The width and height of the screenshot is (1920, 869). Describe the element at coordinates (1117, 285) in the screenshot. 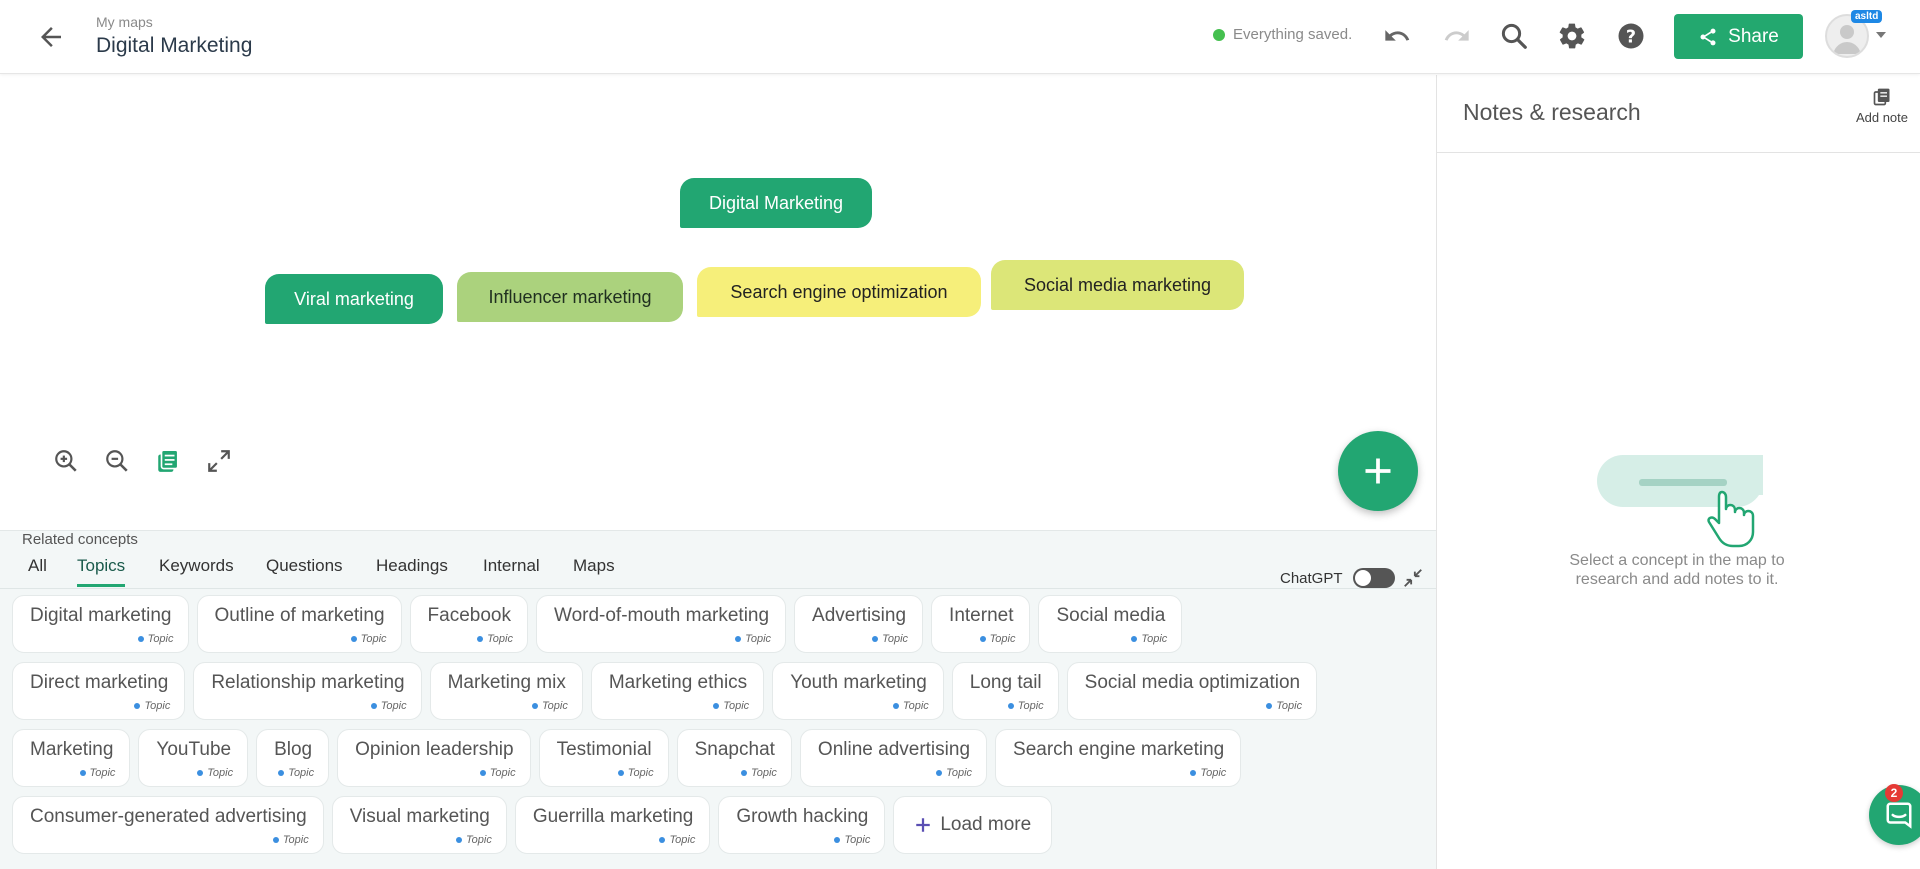

I see `map-node-child: Social media marketing` at that location.